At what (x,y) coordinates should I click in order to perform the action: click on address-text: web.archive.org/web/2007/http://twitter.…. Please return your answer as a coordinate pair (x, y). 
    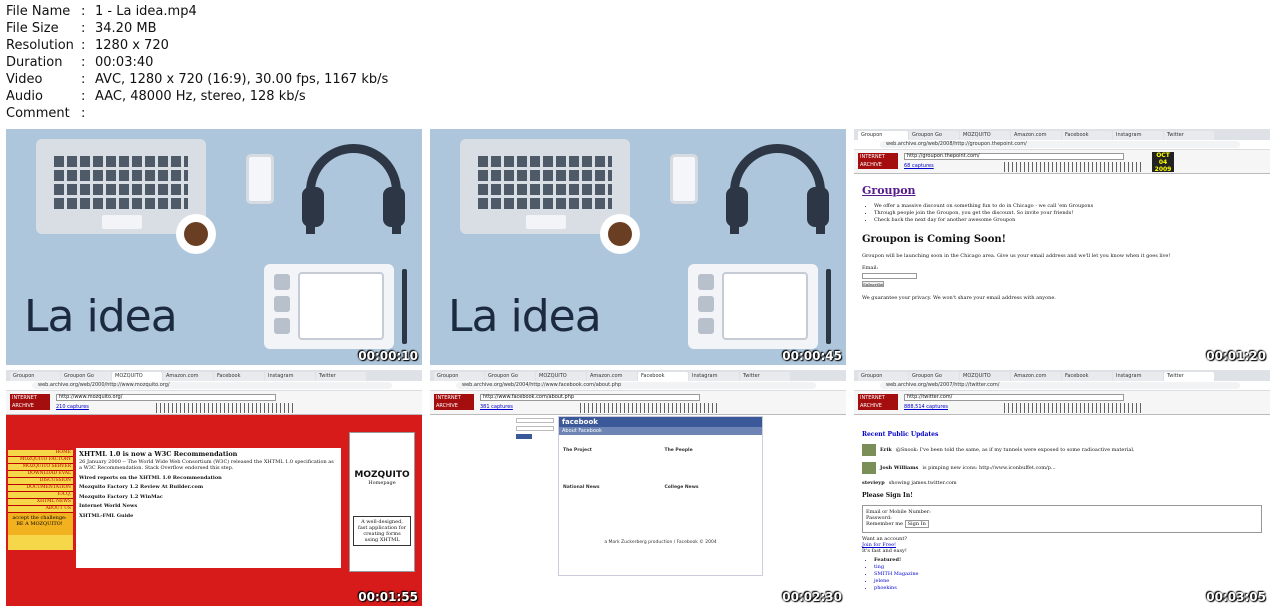
    Looking at the image, I should click on (1060, 385).